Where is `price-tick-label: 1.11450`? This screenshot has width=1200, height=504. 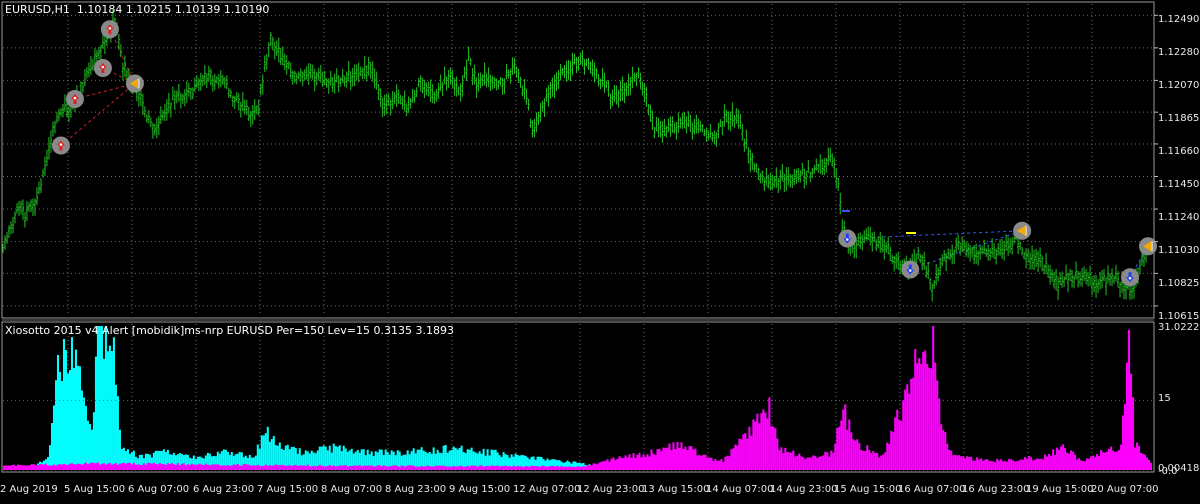 price-tick-label: 1.11450 is located at coordinates (1178, 184).